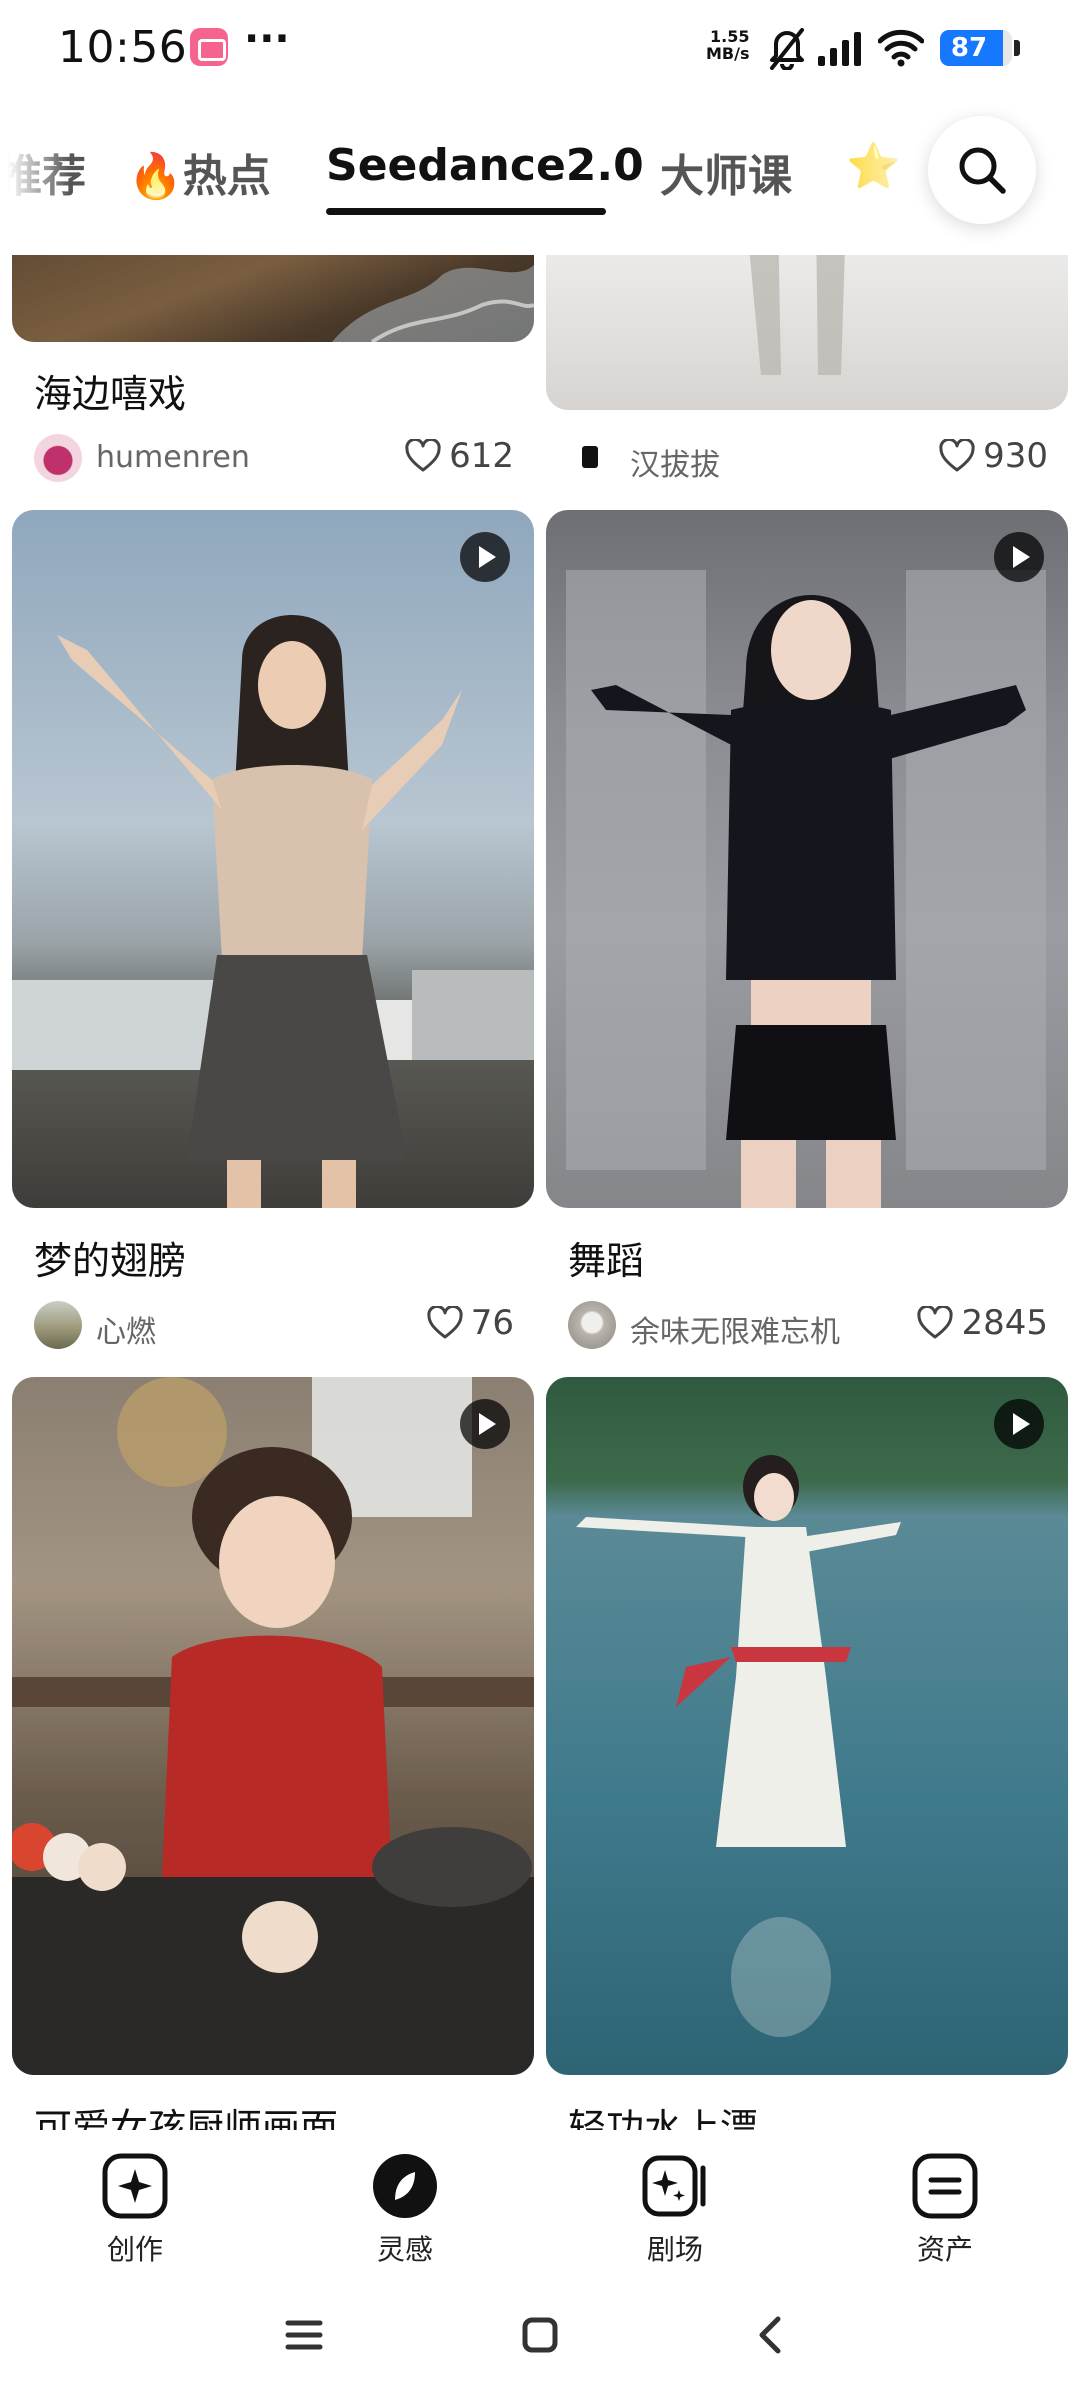 This screenshot has height=2400, width=1080. I want to click on search-button, so click(982, 170).